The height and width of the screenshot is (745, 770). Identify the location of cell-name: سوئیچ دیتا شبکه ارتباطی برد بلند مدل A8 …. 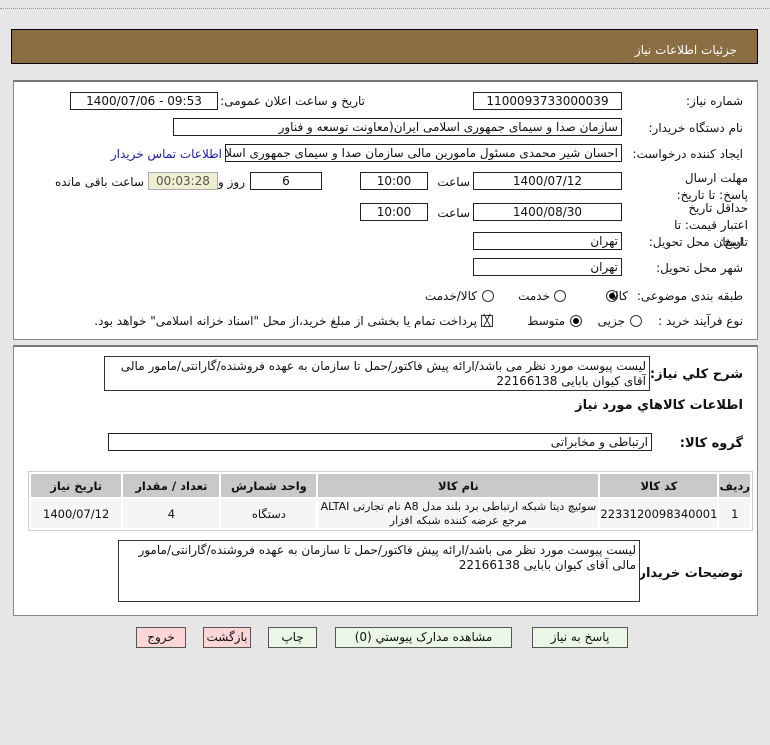
(458, 513).